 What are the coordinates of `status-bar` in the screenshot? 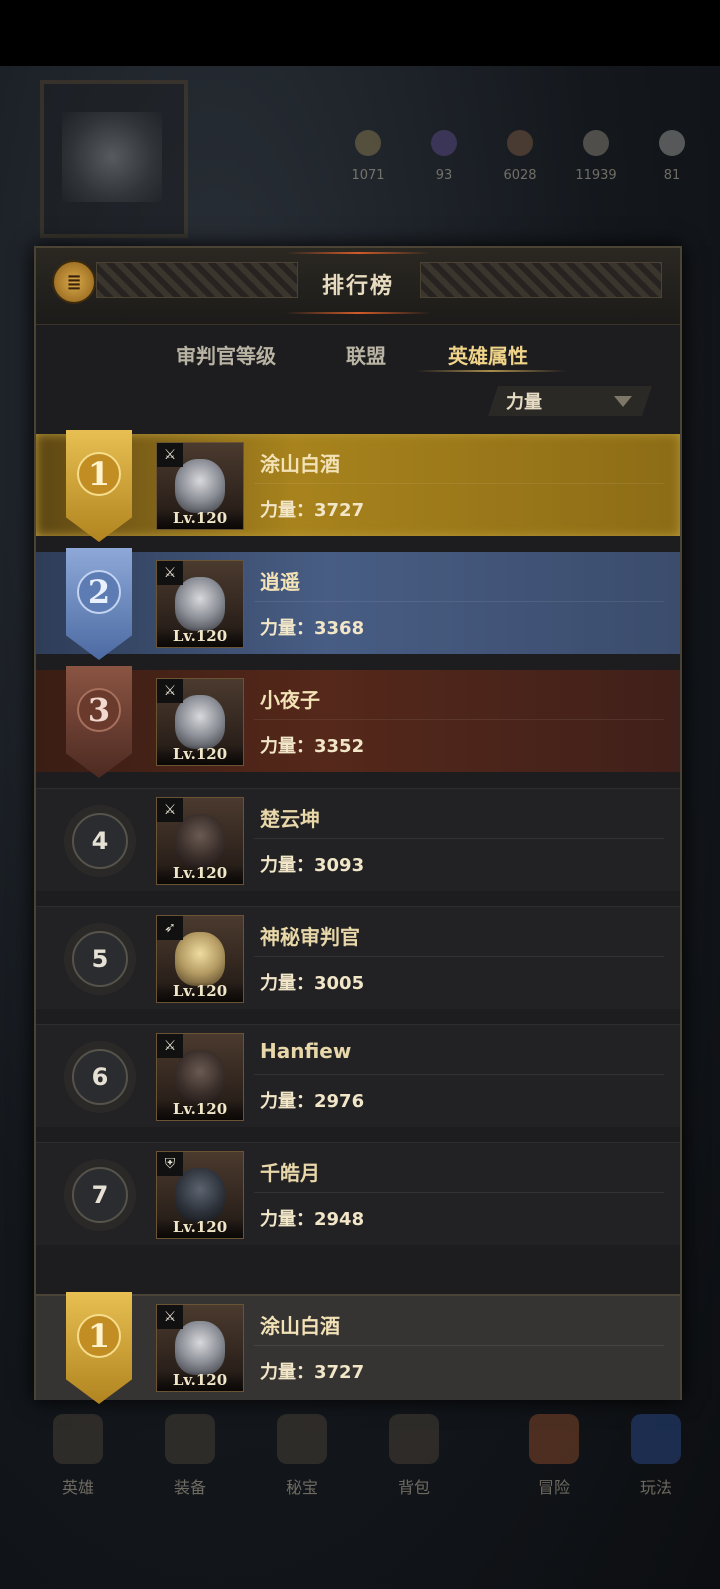 It's located at (360, 33).